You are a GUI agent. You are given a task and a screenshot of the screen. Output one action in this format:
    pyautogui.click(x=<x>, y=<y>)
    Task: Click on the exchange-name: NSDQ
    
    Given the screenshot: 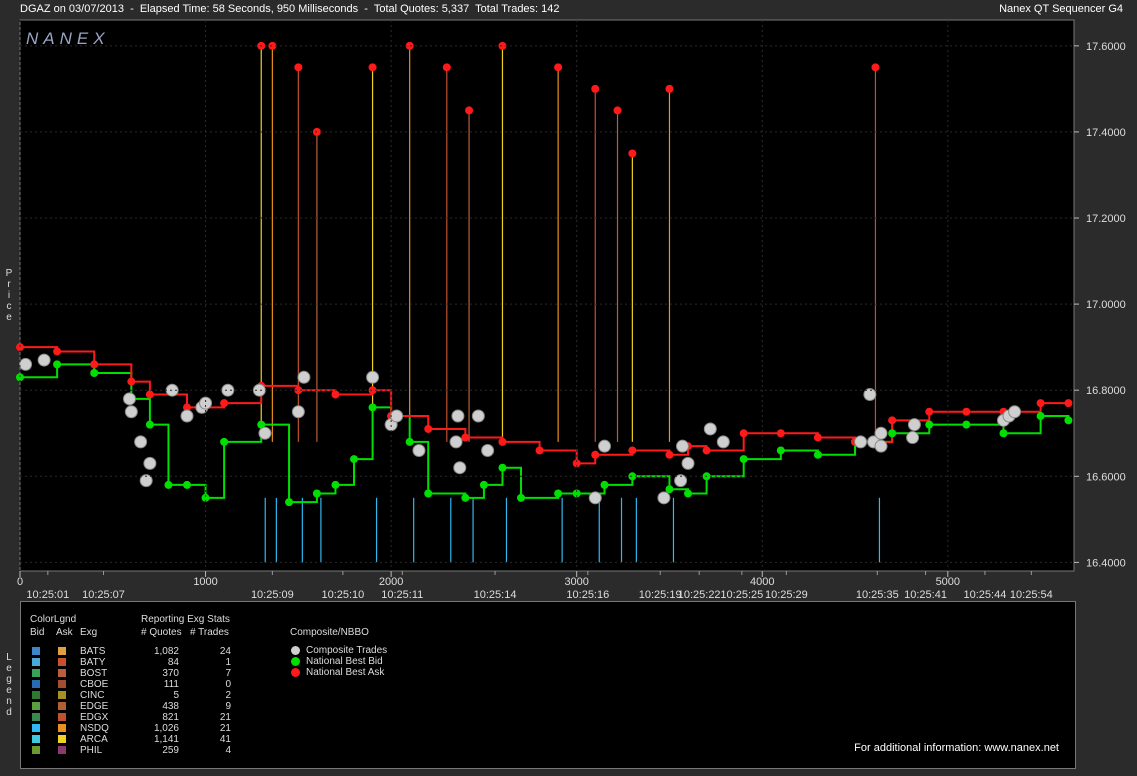 What is the action you would take?
    pyautogui.click(x=94, y=728)
    